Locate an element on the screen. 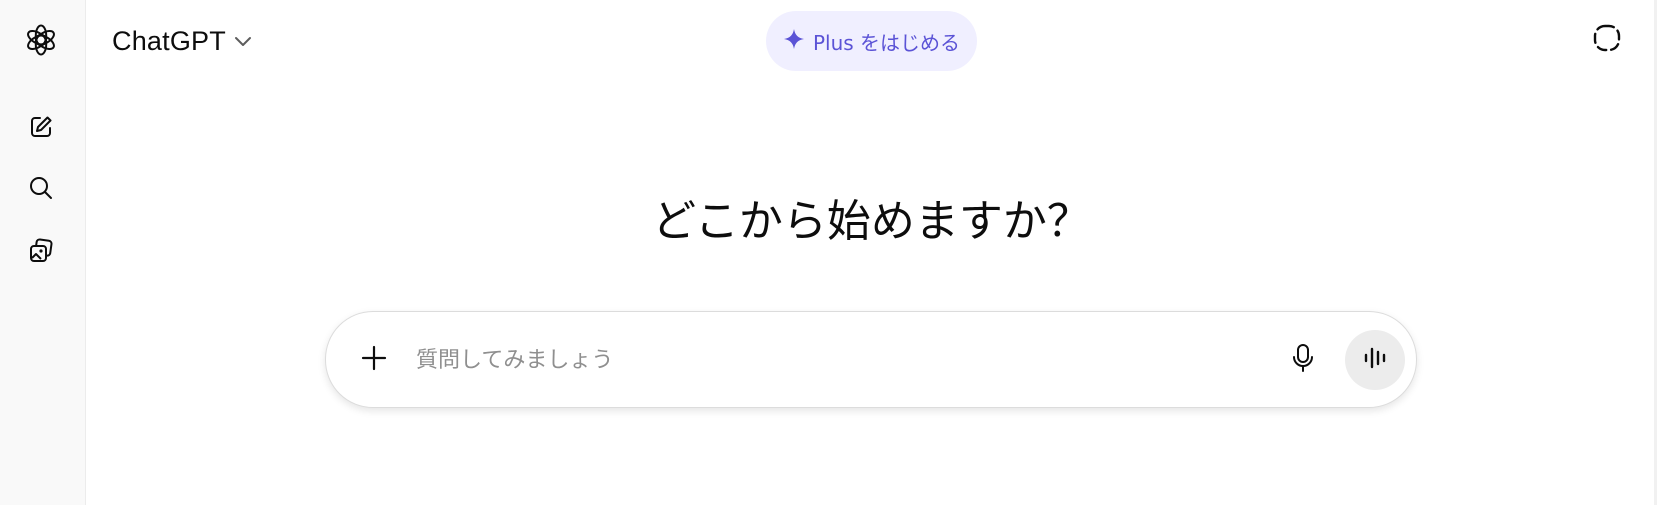  library-button is located at coordinates (41, 251).